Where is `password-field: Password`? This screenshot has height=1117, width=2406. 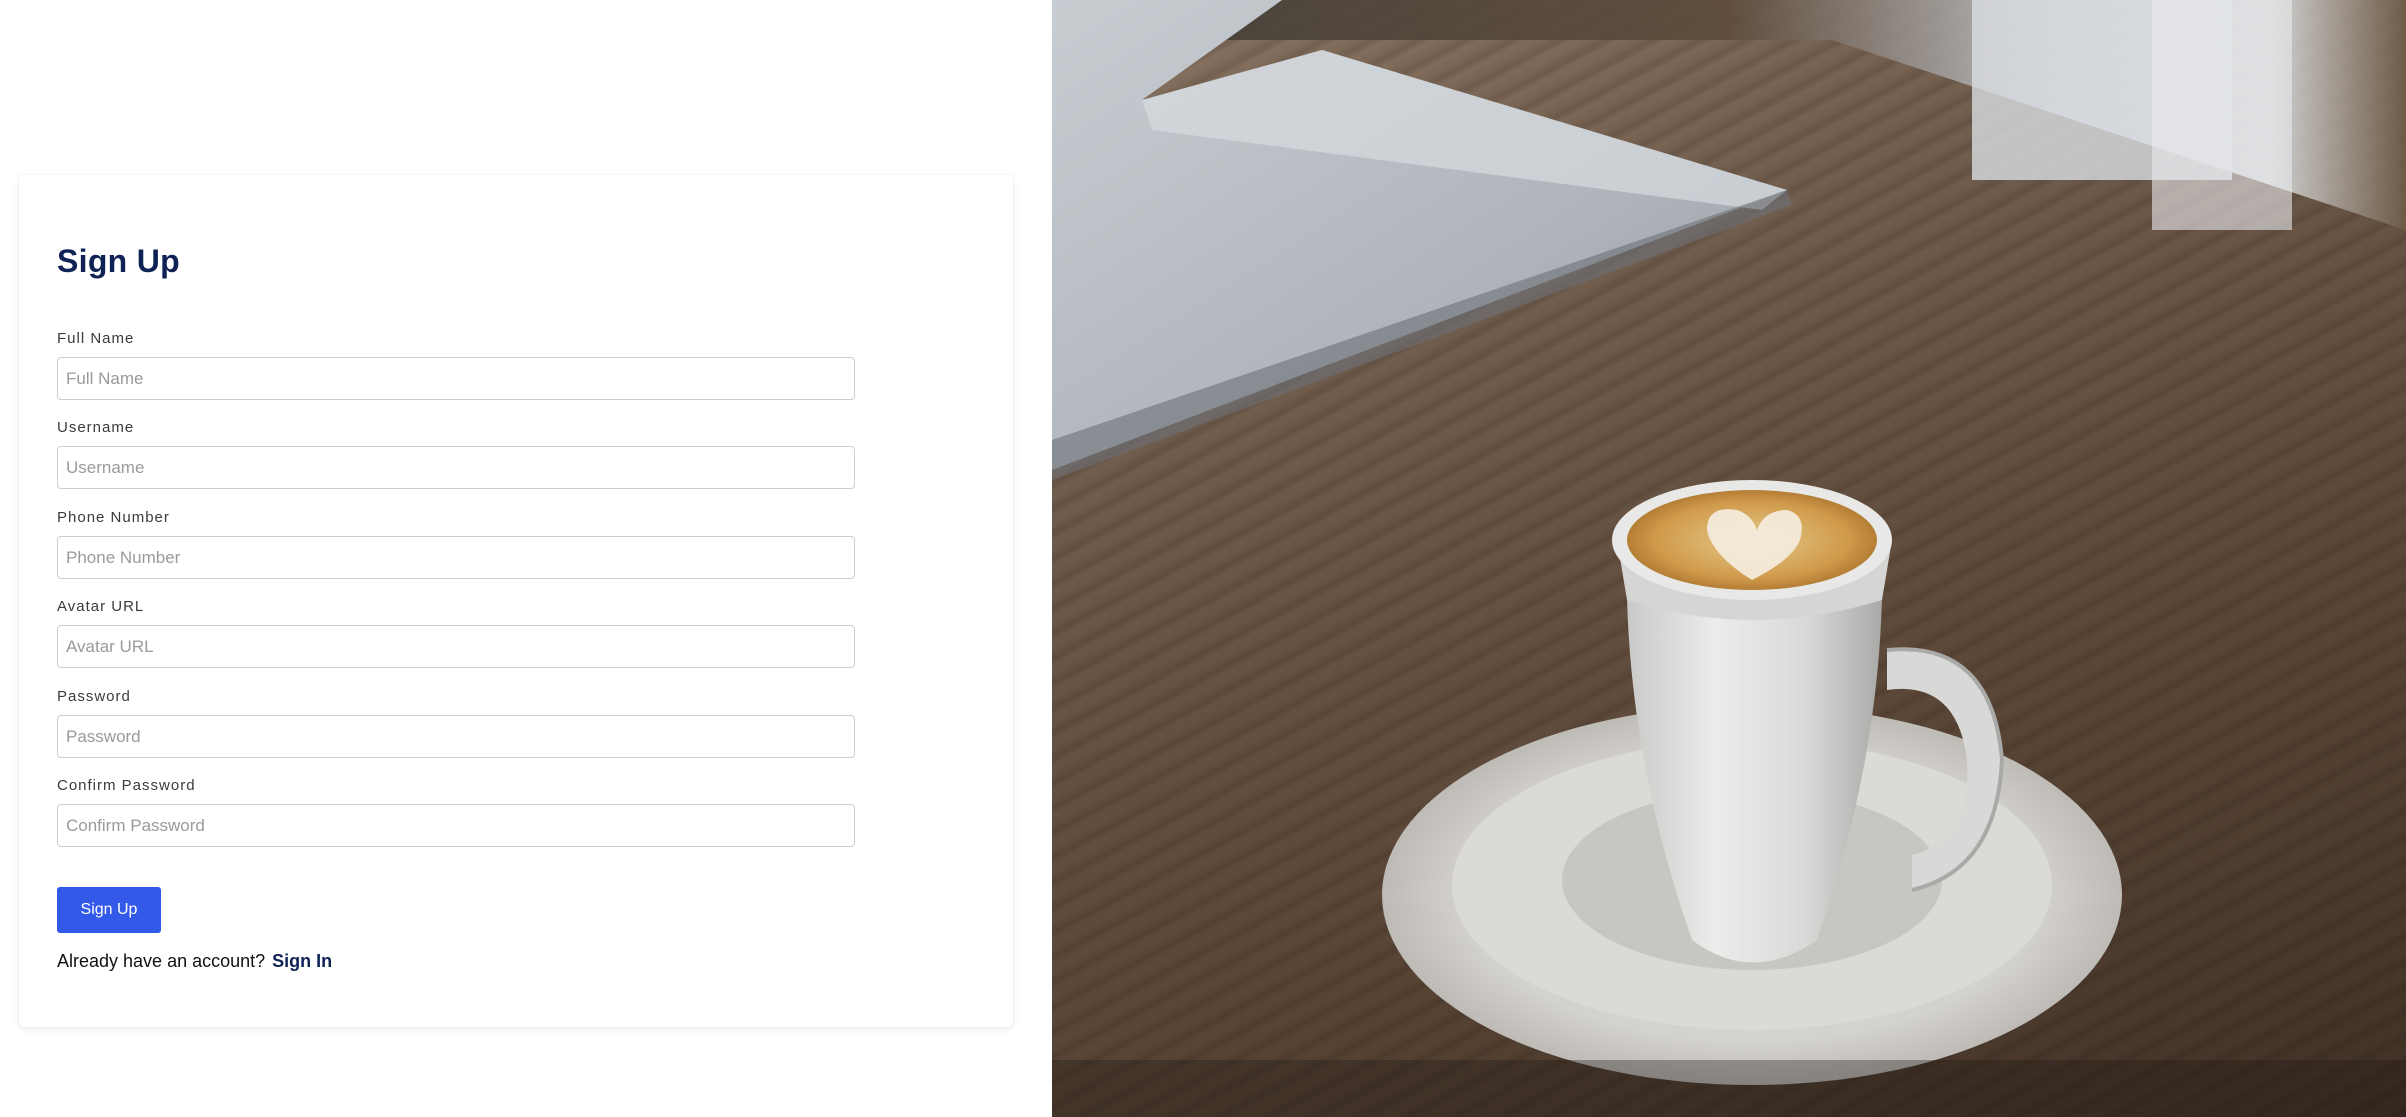
password-field: Password is located at coordinates (456, 723).